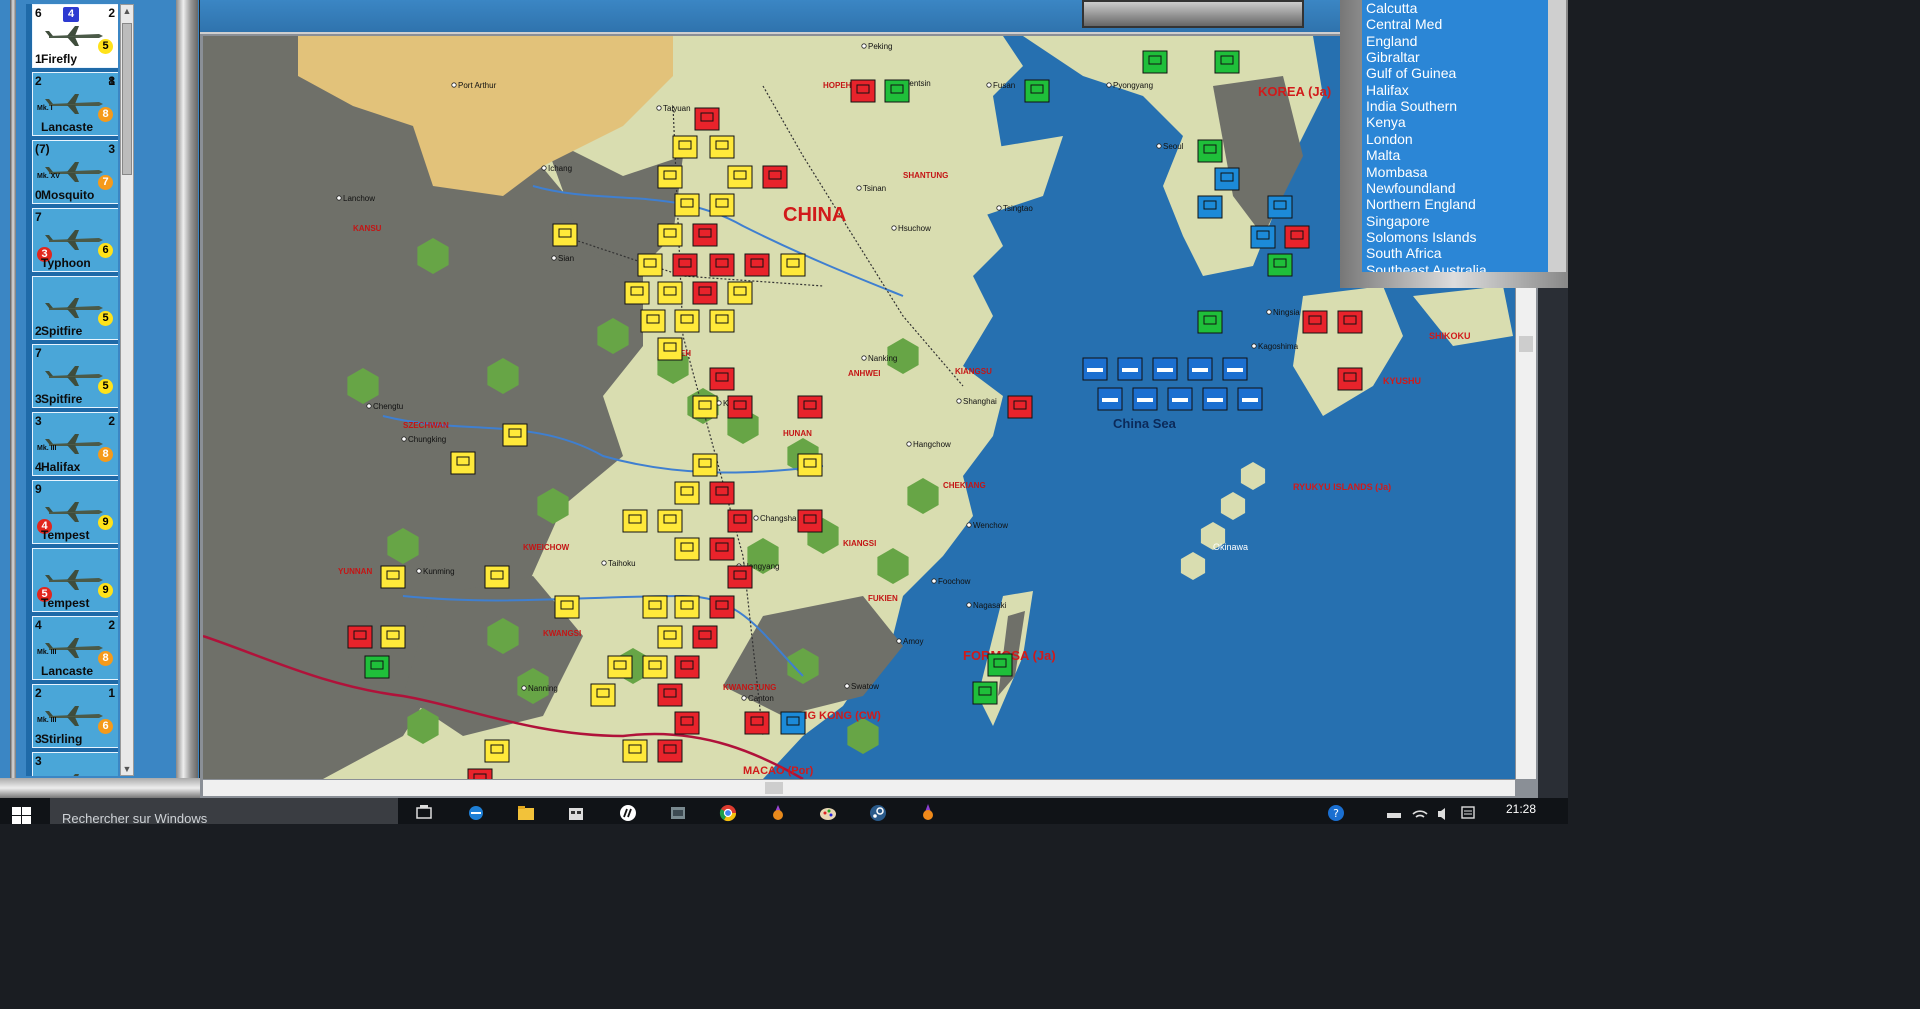 Image resolution: width=1920 pixels, height=1009 pixels. What do you see at coordinates (1396, 172) in the screenshot?
I see `theater-item: Mombasa` at bounding box center [1396, 172].